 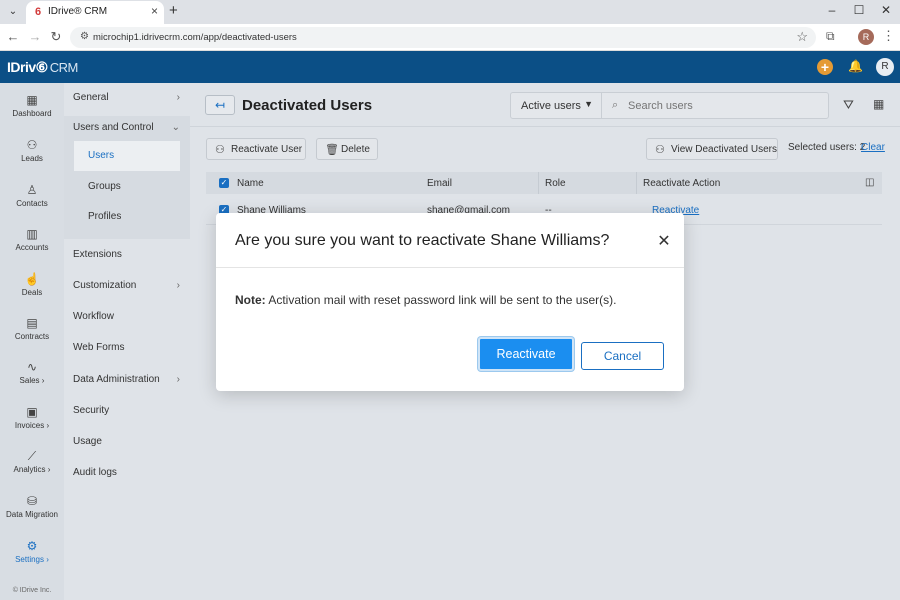 What do you see at coordinates (13, 12) in the screenshot?
I see `tab-list-chevron-icon: ⌄` at bounding box center [13, 12].